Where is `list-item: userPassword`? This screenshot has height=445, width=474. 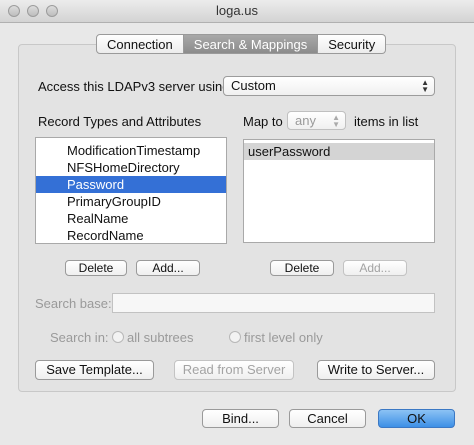 list-item: userPassword is located at coordinates (339, 151).